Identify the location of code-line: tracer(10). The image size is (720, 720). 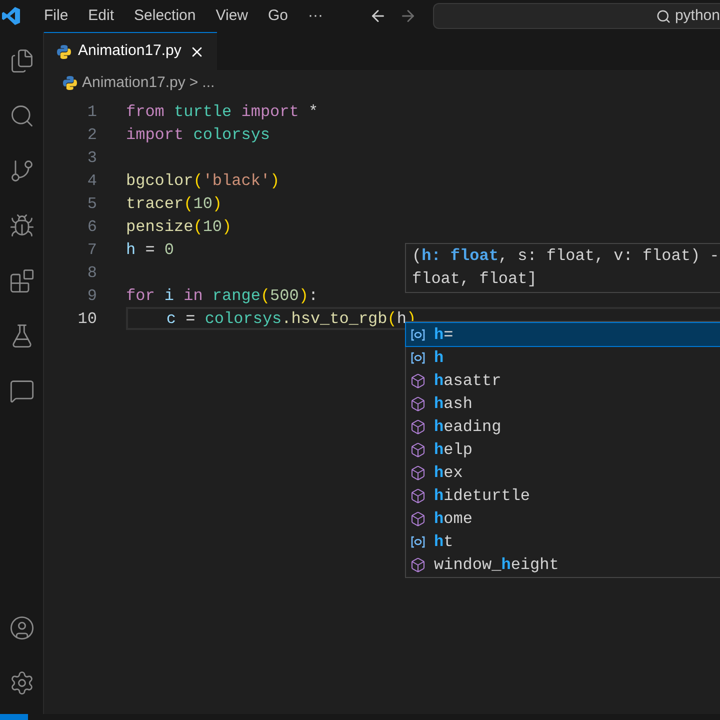
(174, 204).